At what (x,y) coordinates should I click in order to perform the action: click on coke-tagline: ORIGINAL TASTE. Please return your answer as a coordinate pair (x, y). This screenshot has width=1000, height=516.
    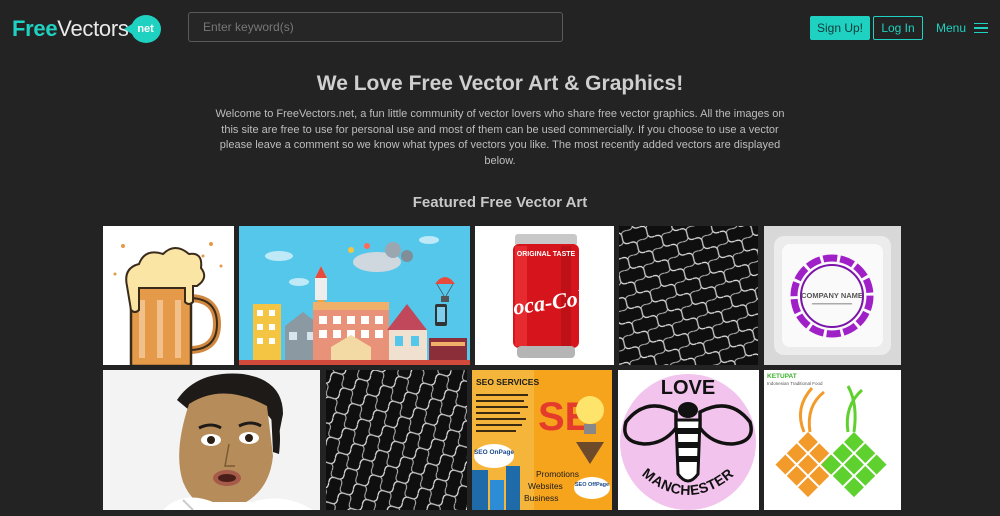
    Looking at the image, I should click on (546, 254).